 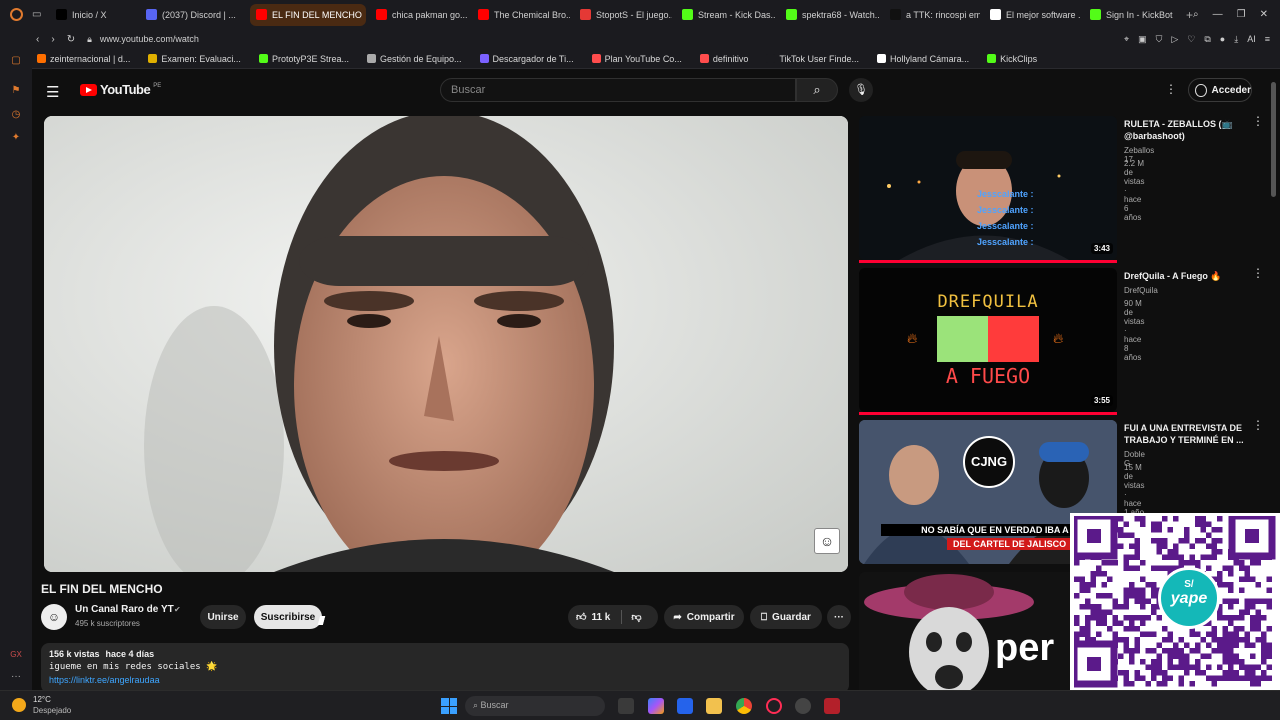 I want to click on youtube-logo: YouTube PE, so click(x=120, y=89).